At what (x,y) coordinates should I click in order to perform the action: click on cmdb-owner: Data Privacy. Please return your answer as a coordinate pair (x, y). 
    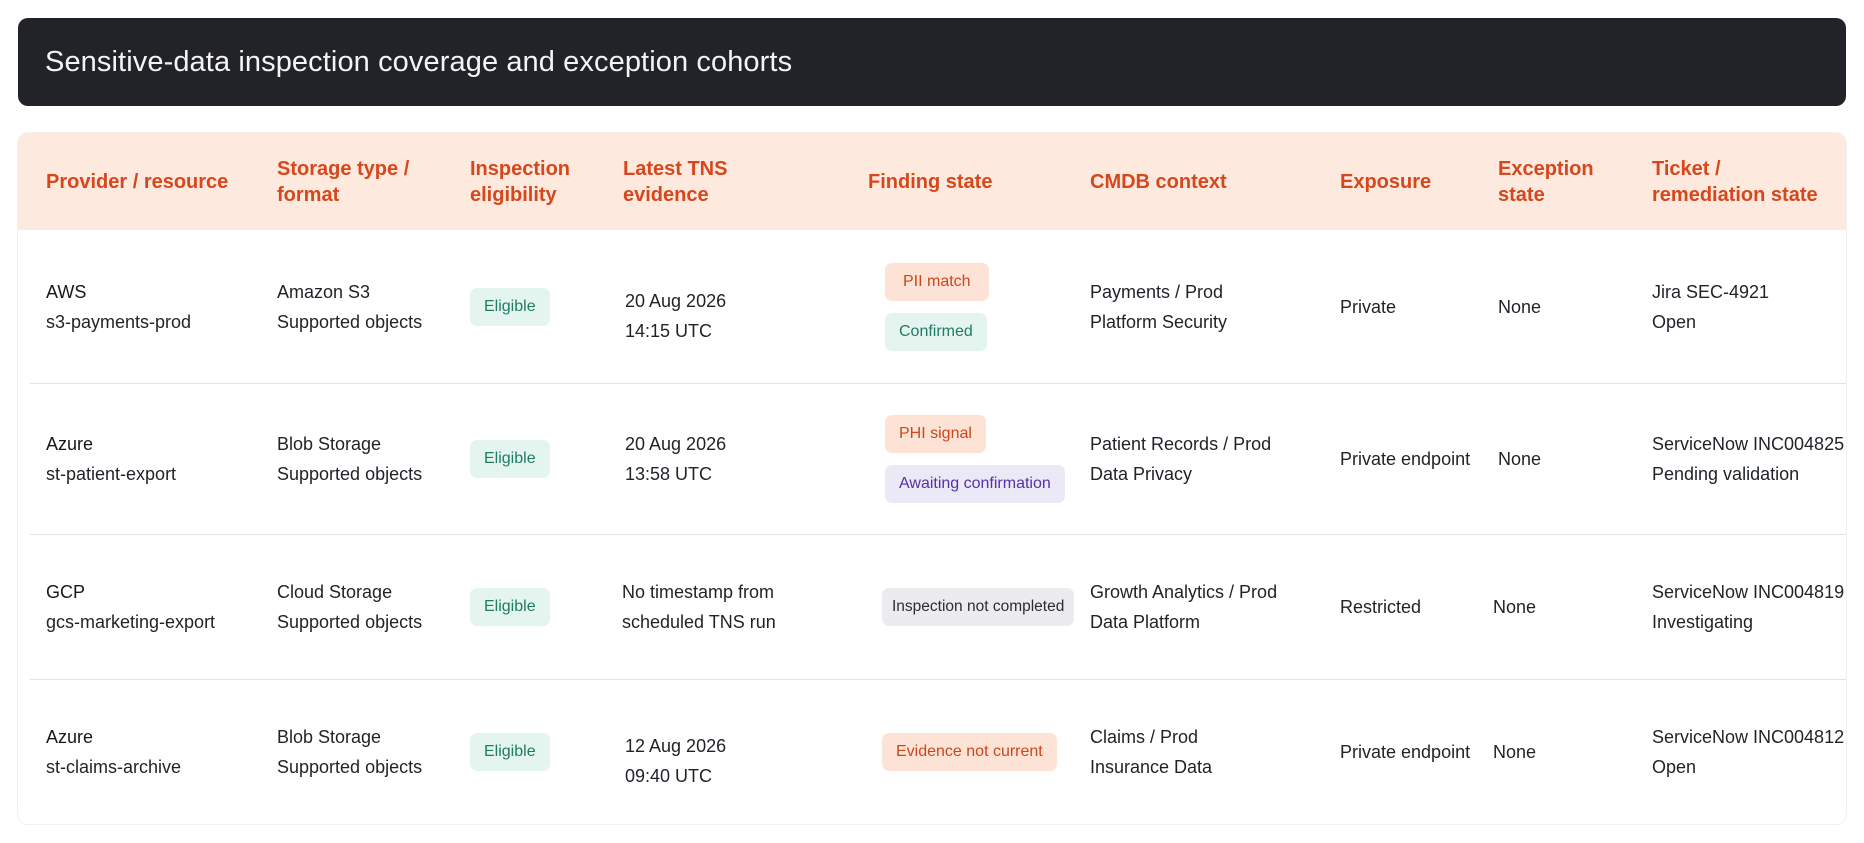
    Looking at the image, I should click on (1141, 474).